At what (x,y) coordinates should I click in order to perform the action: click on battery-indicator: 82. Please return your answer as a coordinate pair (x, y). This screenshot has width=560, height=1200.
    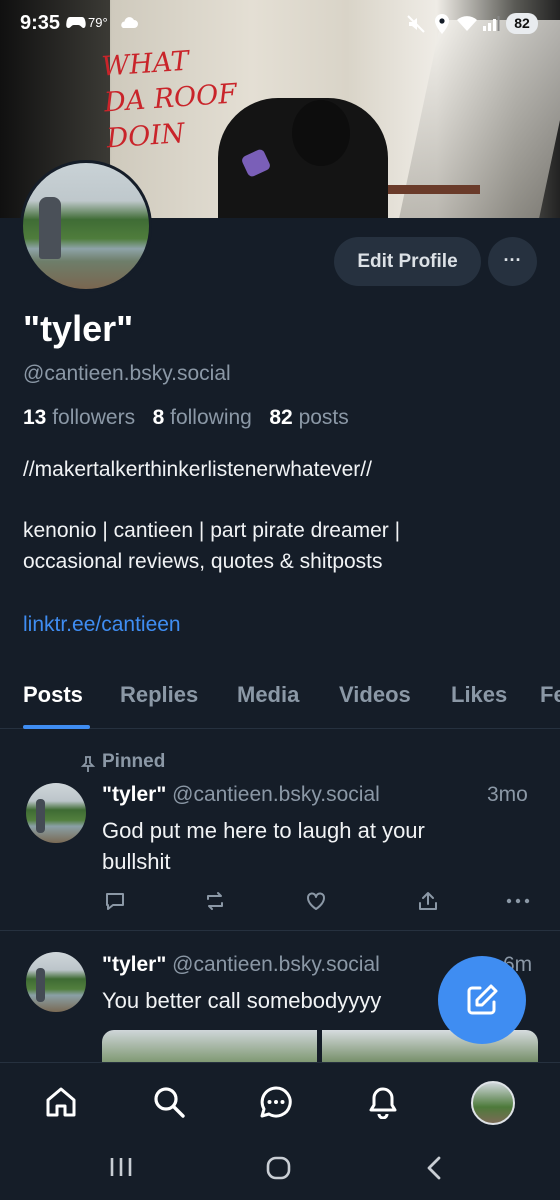
    Looking at the image, I should click on (522, 23).